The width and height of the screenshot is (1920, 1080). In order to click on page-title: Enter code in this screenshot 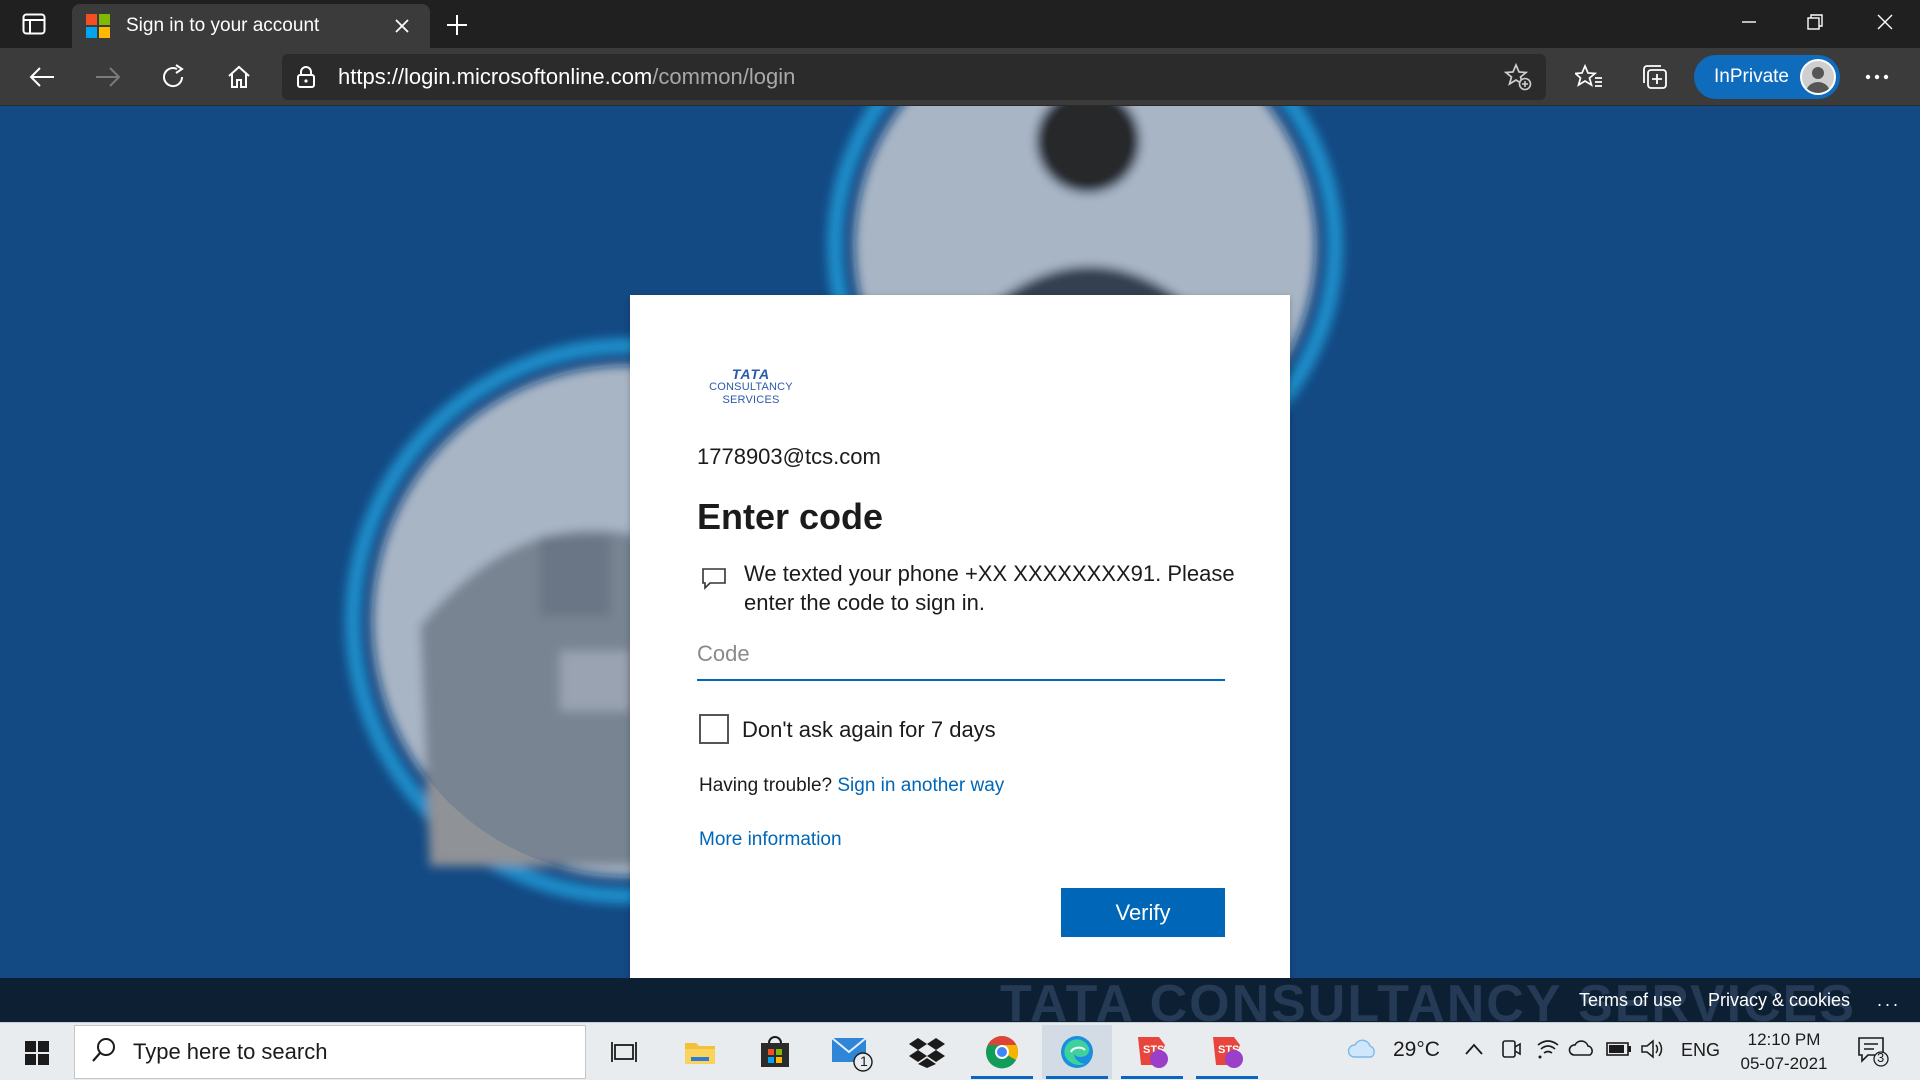, I will do `click(790, 516)`.